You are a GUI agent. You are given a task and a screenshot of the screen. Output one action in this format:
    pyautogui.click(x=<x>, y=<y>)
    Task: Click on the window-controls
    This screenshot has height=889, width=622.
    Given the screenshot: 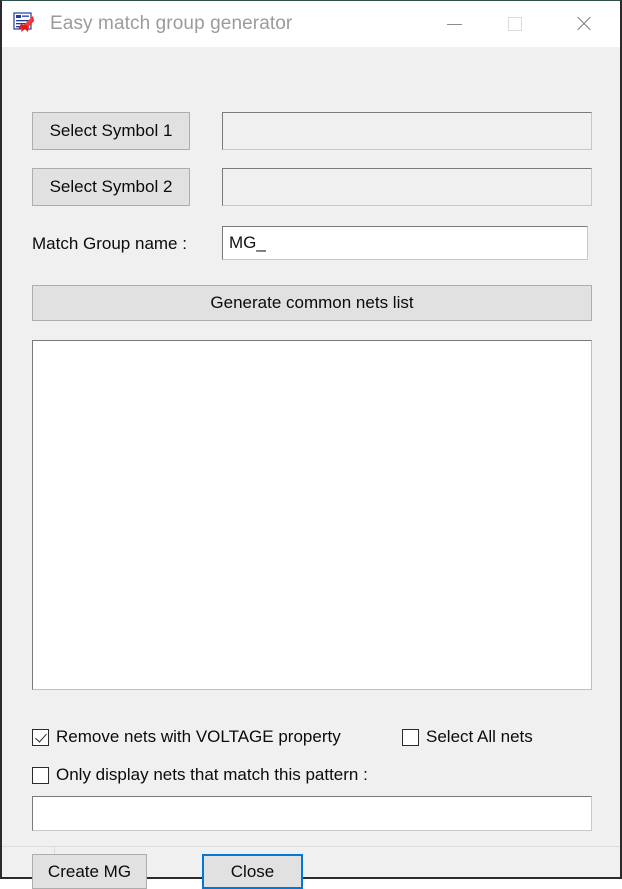 What is the action you would take?
    pyautogui.click(x=523, y=24)
    